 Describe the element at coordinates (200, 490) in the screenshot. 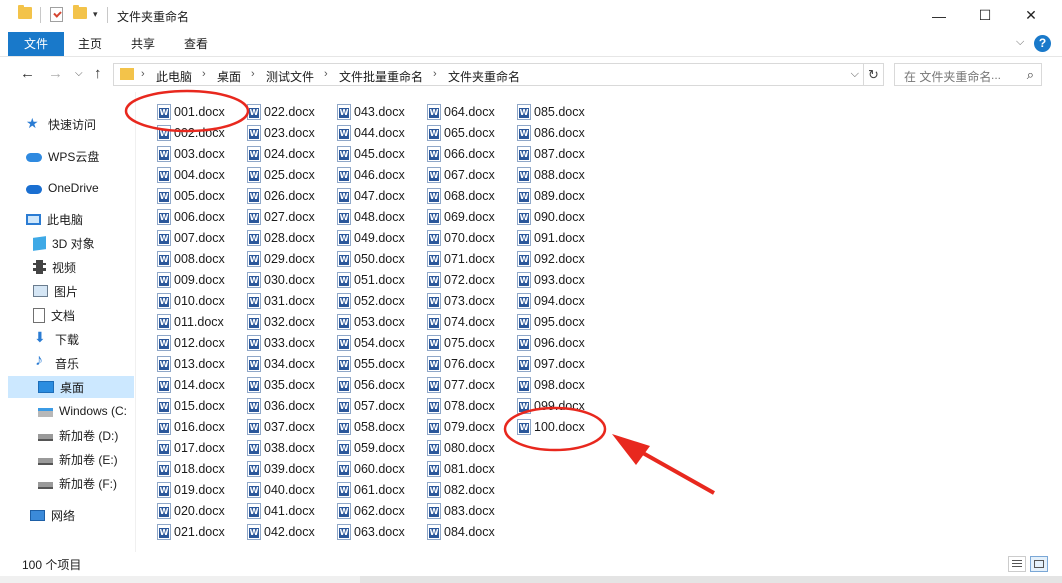

I see `file-item: 019.docx` at that location.